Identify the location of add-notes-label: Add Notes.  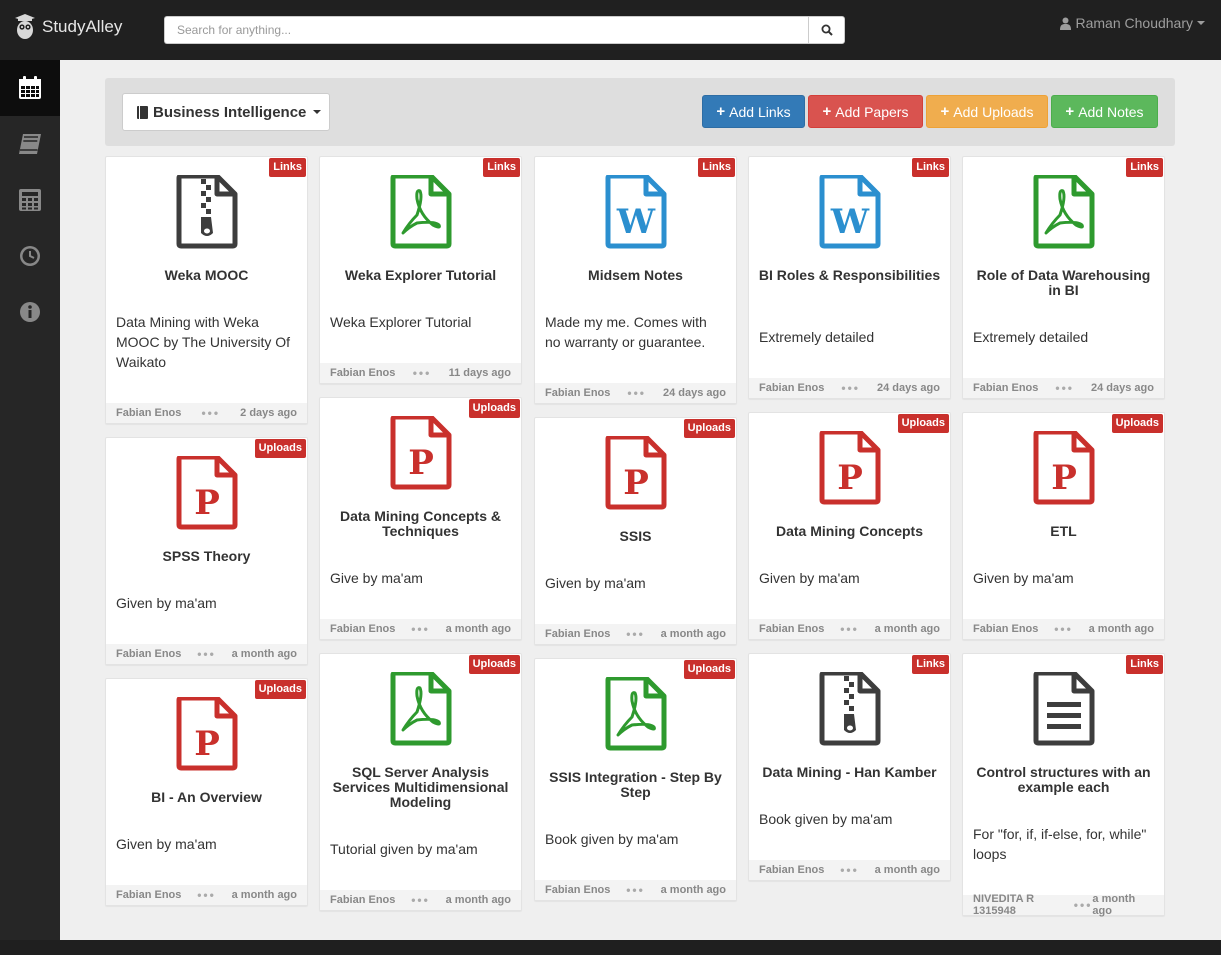
(1111, 111).